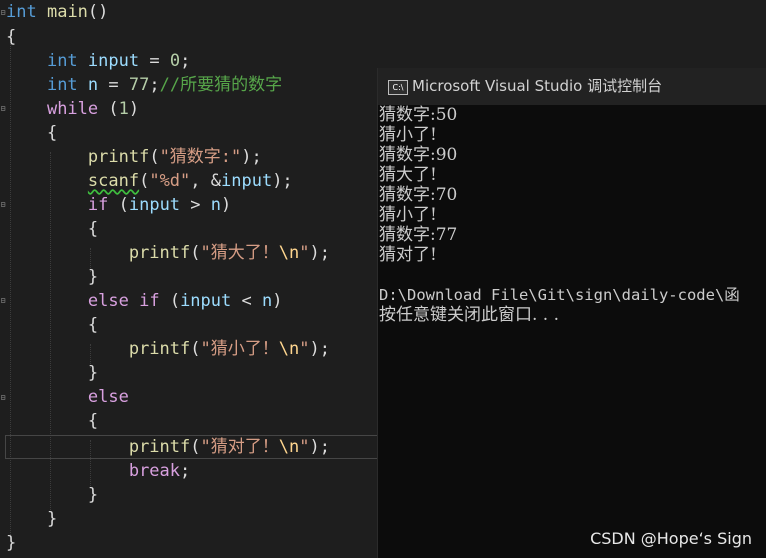 The width and height of the screenshot is (766, 558). I want to click on code-line: printf("猜大了！\n");, so click(168, 253).